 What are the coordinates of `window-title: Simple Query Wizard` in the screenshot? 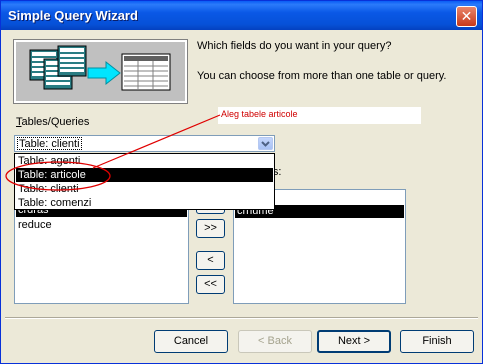 It's located at (73, 15).